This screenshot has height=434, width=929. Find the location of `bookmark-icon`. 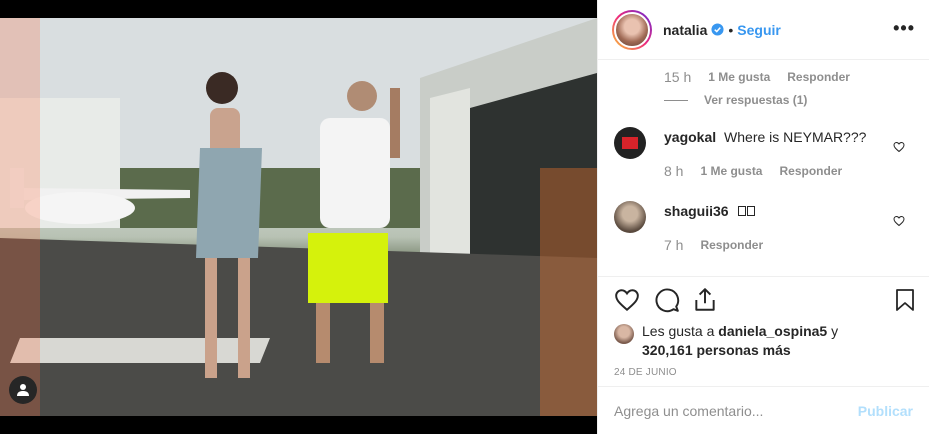

bookmark-icon is located at coordinates (905, 300).